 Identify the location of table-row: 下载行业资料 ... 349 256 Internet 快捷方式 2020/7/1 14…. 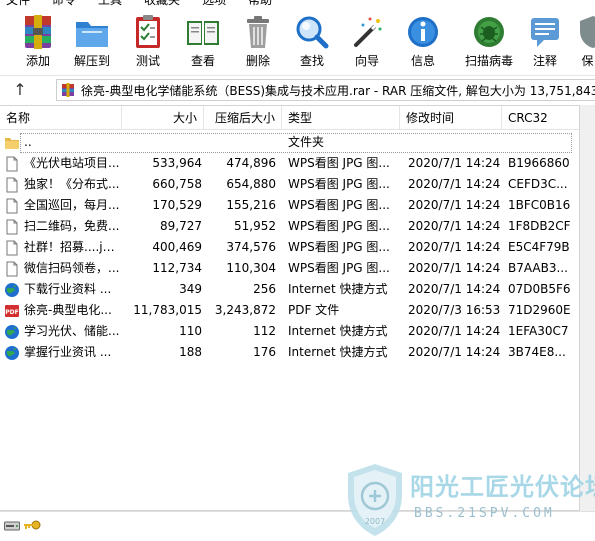
(289, 289).